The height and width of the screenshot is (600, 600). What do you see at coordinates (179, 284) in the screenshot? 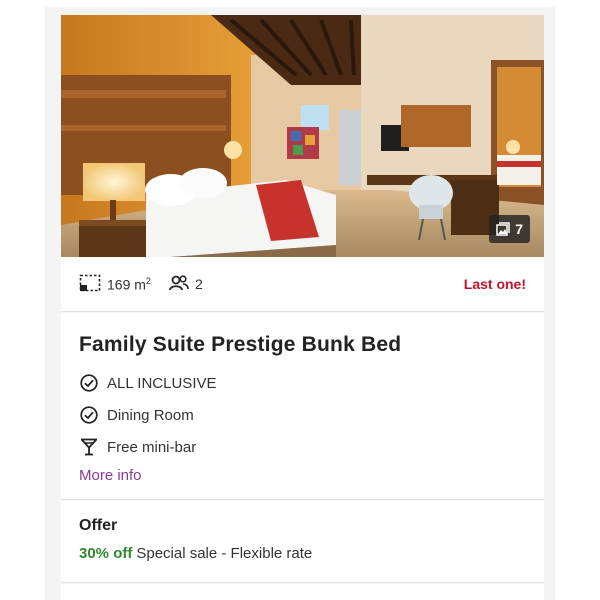
I see `people-icon` at bounding box center [179, 284].